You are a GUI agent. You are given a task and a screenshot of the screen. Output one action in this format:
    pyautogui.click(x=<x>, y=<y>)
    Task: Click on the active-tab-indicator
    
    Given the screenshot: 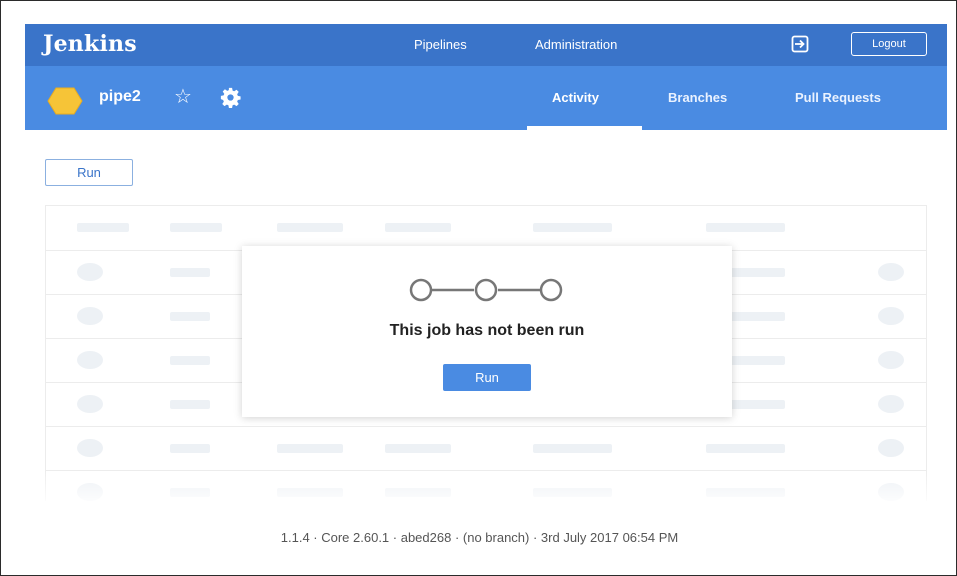 What is the action you would take?
    pyautogui.click(x=584, y=128)
    